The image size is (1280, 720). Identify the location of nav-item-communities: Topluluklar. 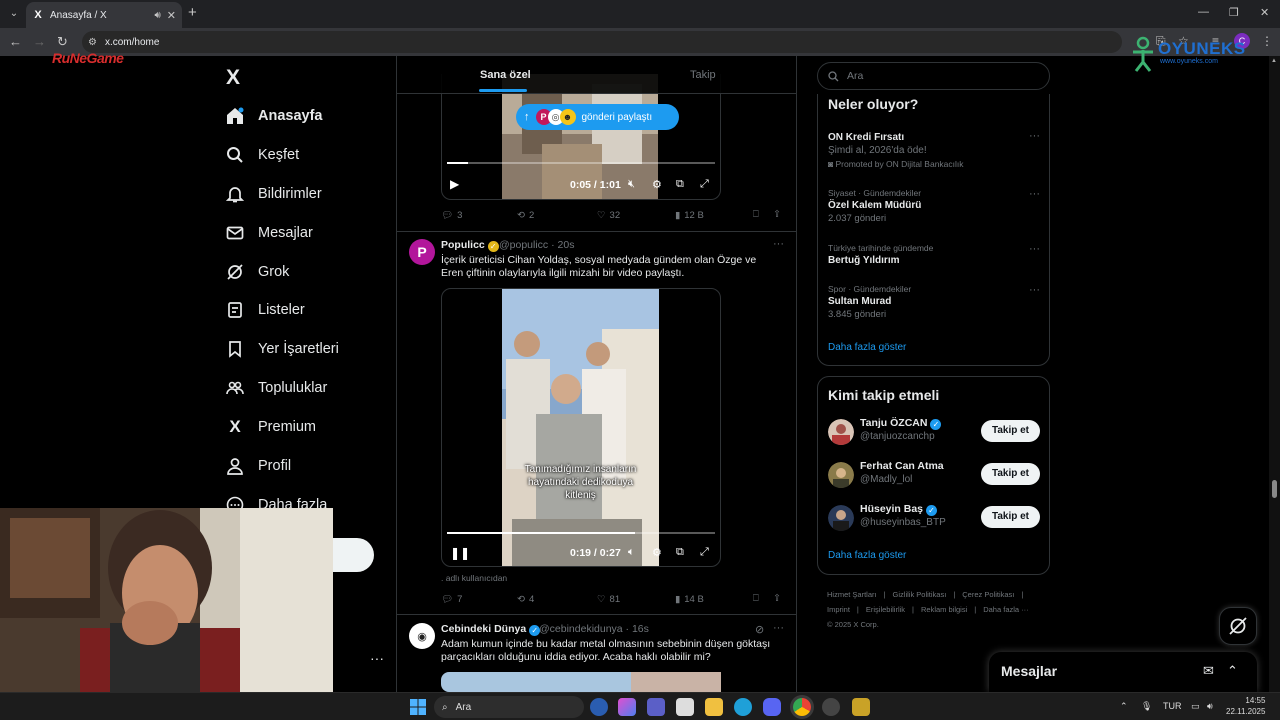
(276, 388).